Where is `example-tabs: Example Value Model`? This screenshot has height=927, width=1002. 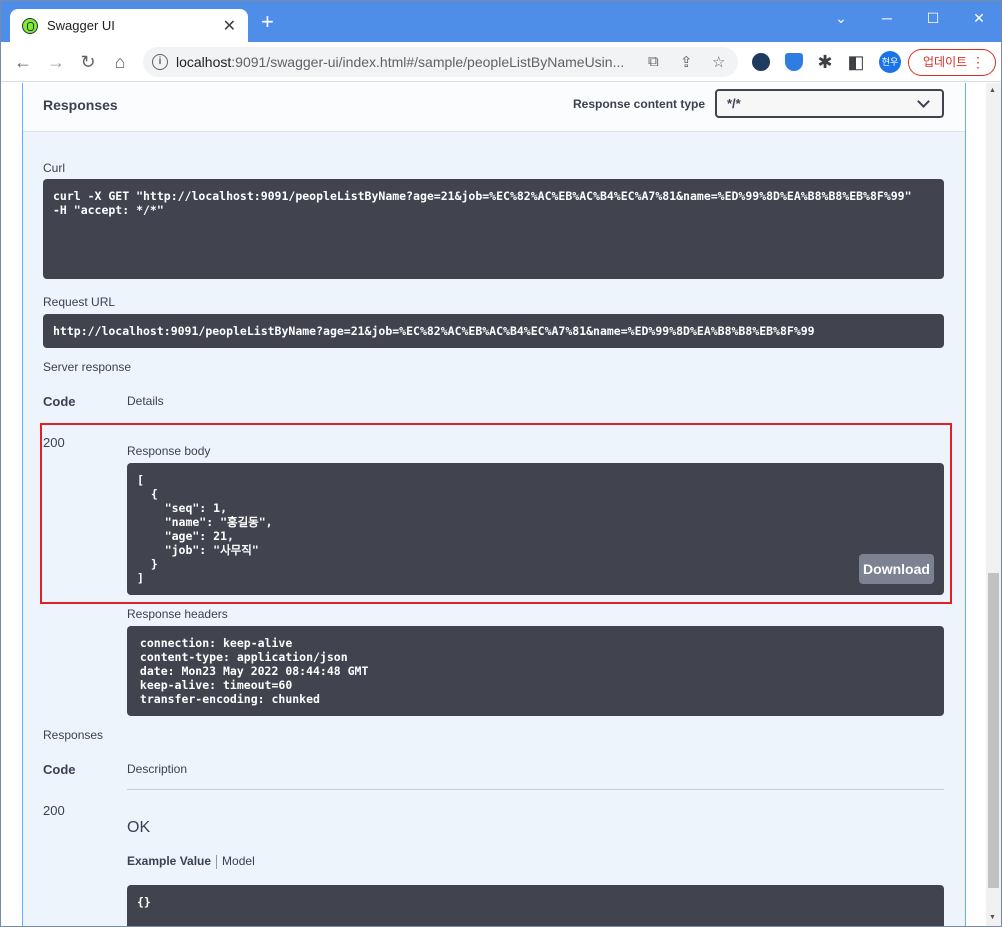
example-tabs: Example Value Model is located at coordinates (191, 861).